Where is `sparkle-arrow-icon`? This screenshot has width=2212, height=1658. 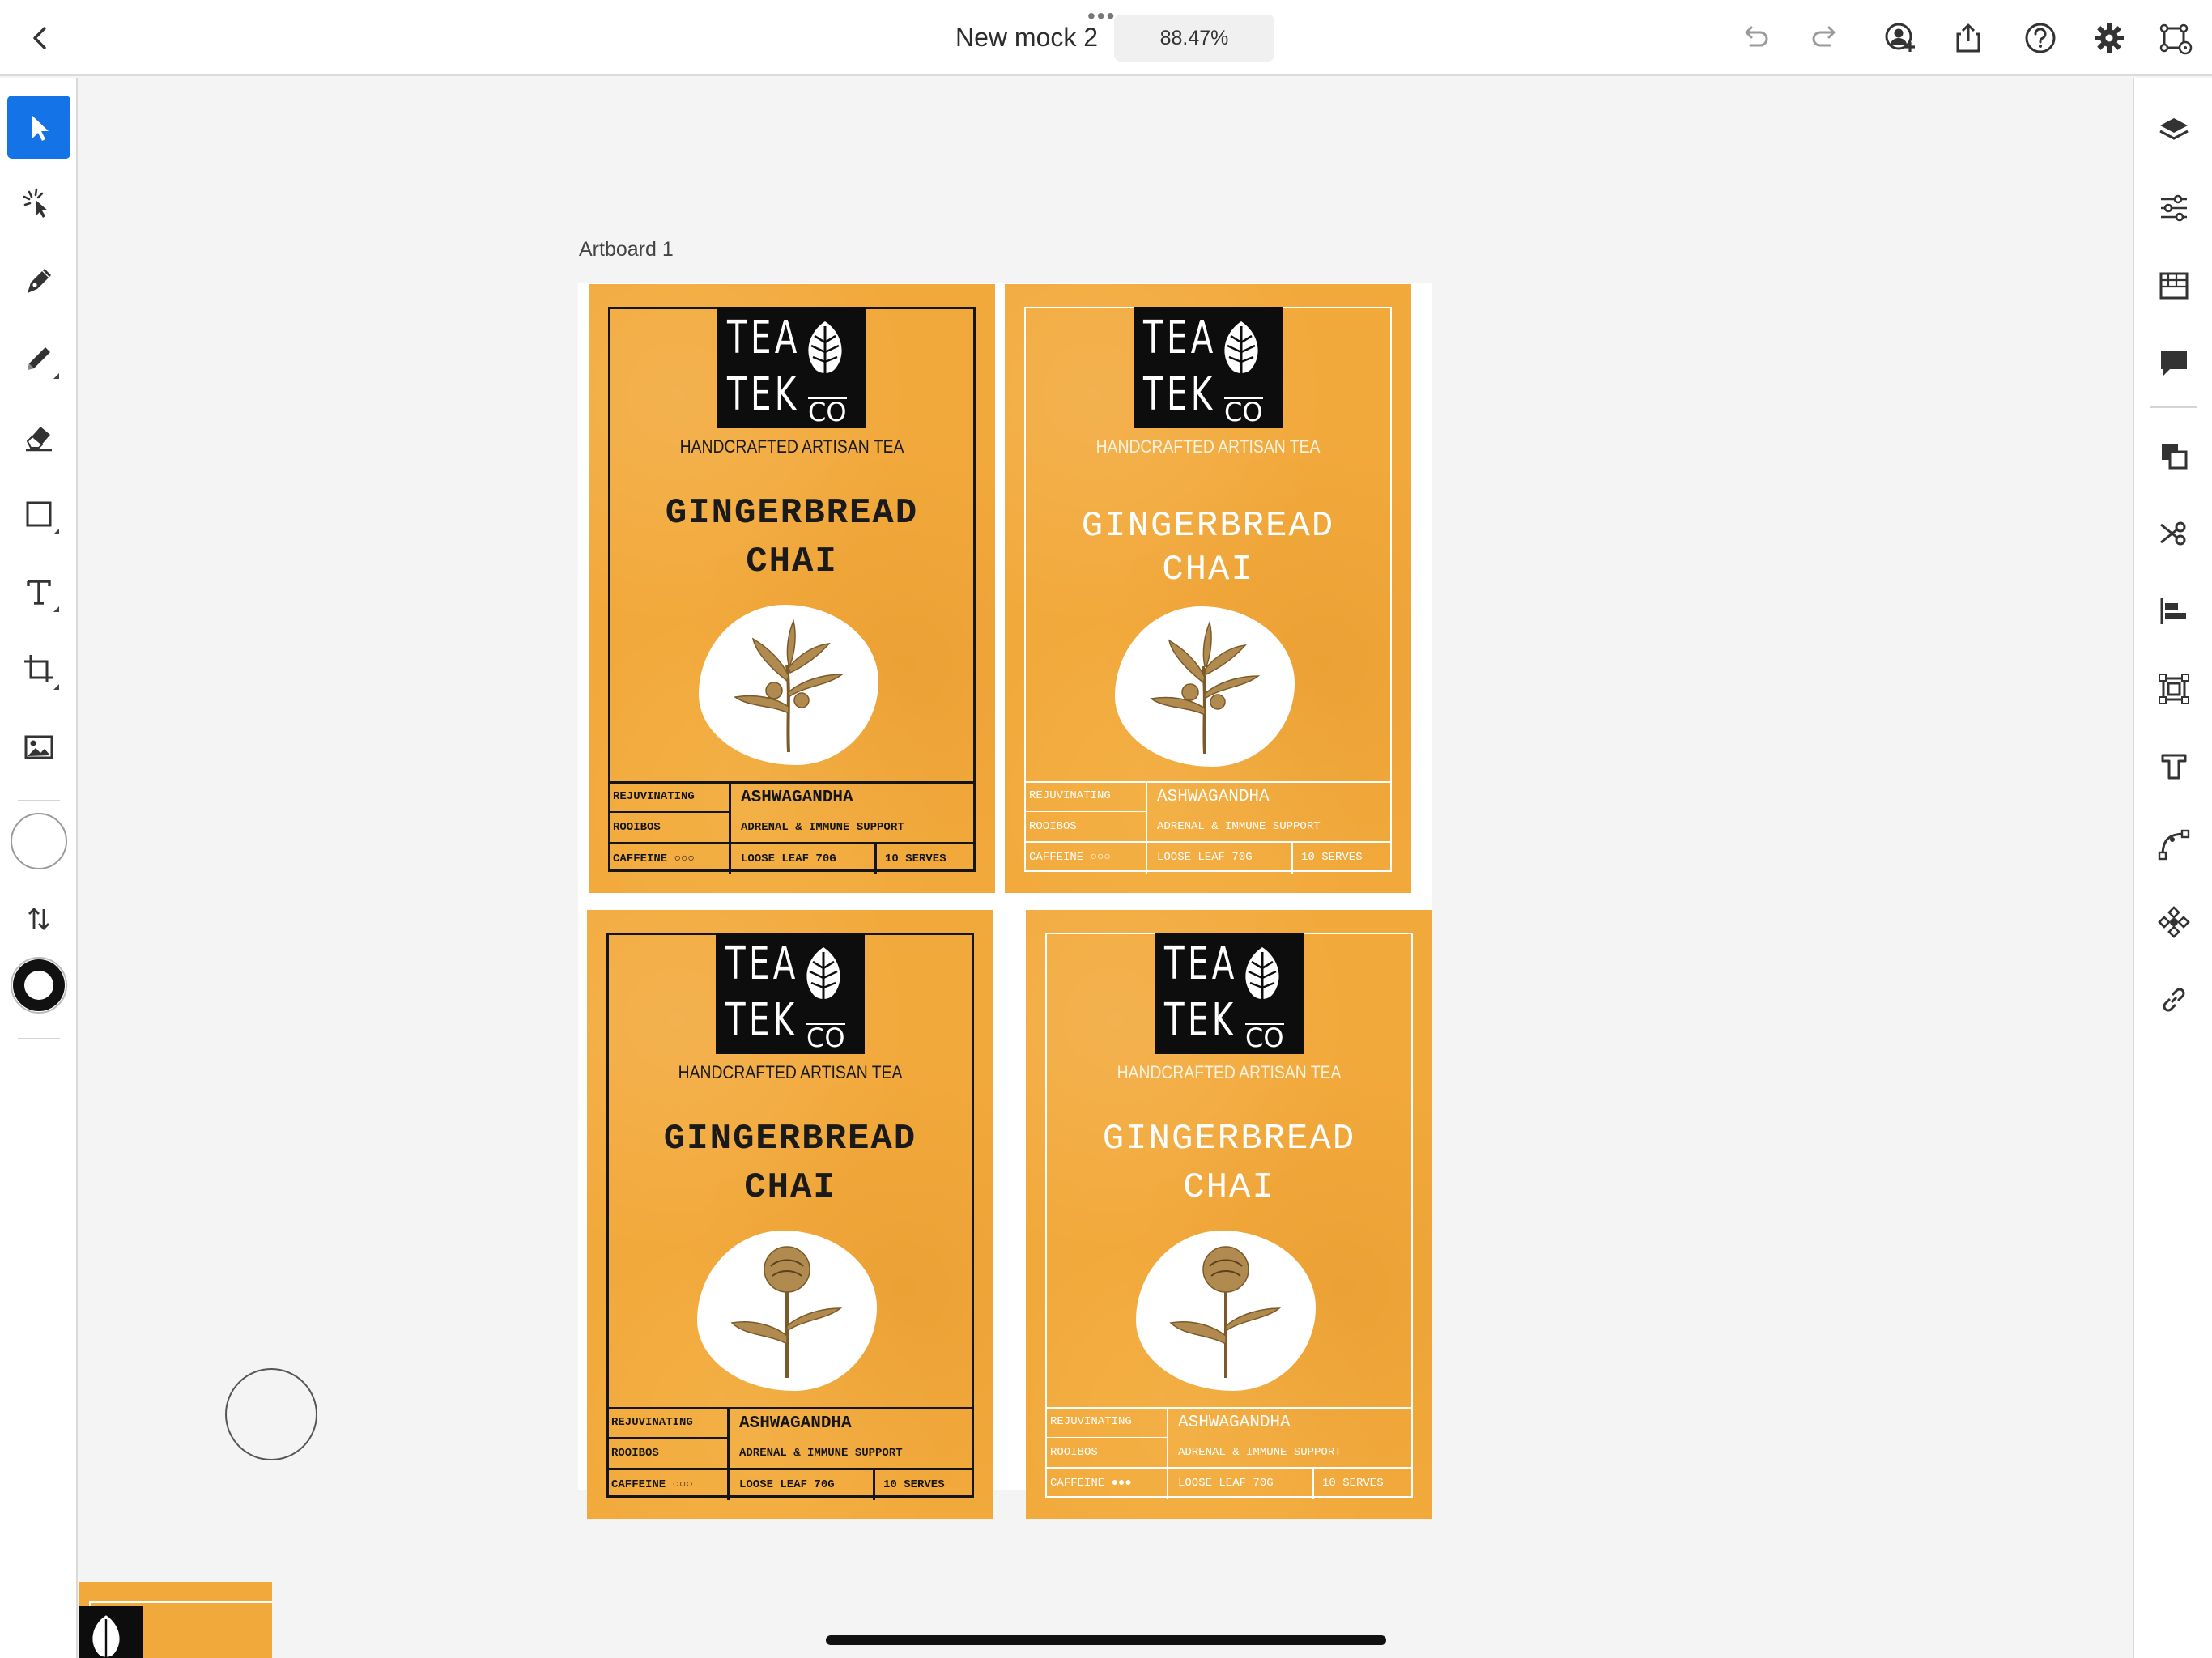
sparkle-arrow-icon is located at coordinates (36, 203).